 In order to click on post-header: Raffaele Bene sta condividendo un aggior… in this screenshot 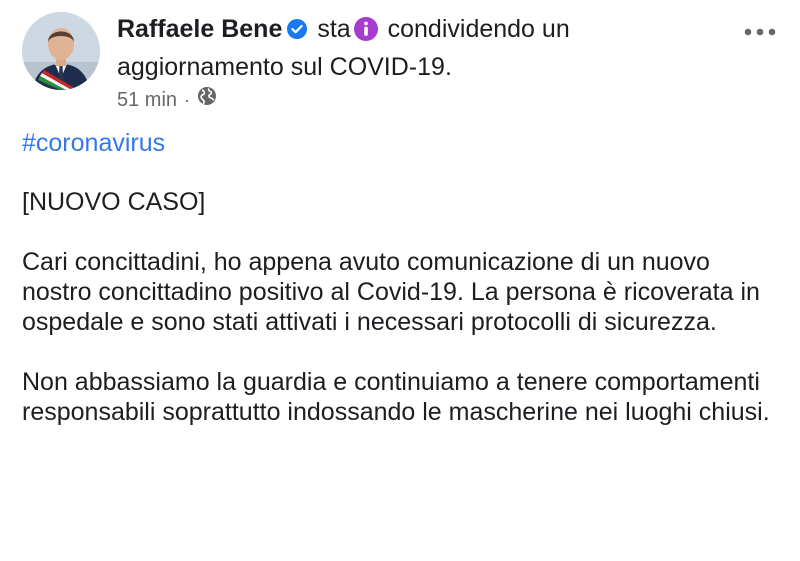, I will do `click(417, 48)`.